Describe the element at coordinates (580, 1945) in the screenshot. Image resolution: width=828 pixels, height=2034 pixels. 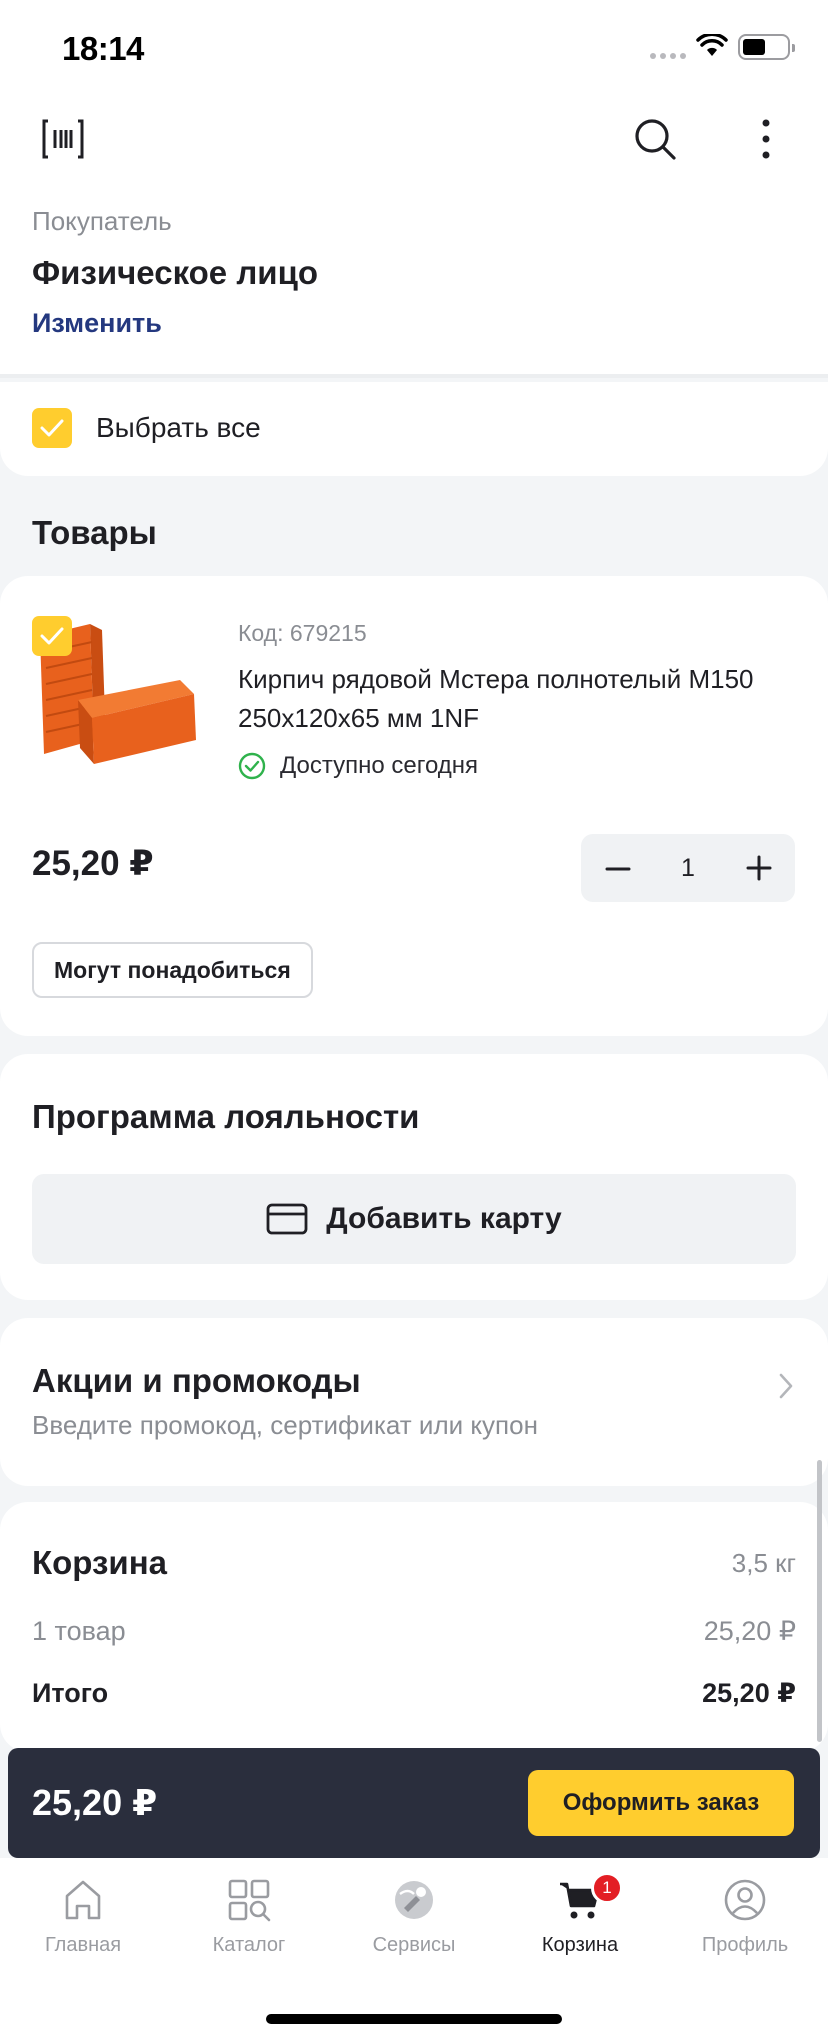
I see `tab-cart-label: Корзина` at that location.